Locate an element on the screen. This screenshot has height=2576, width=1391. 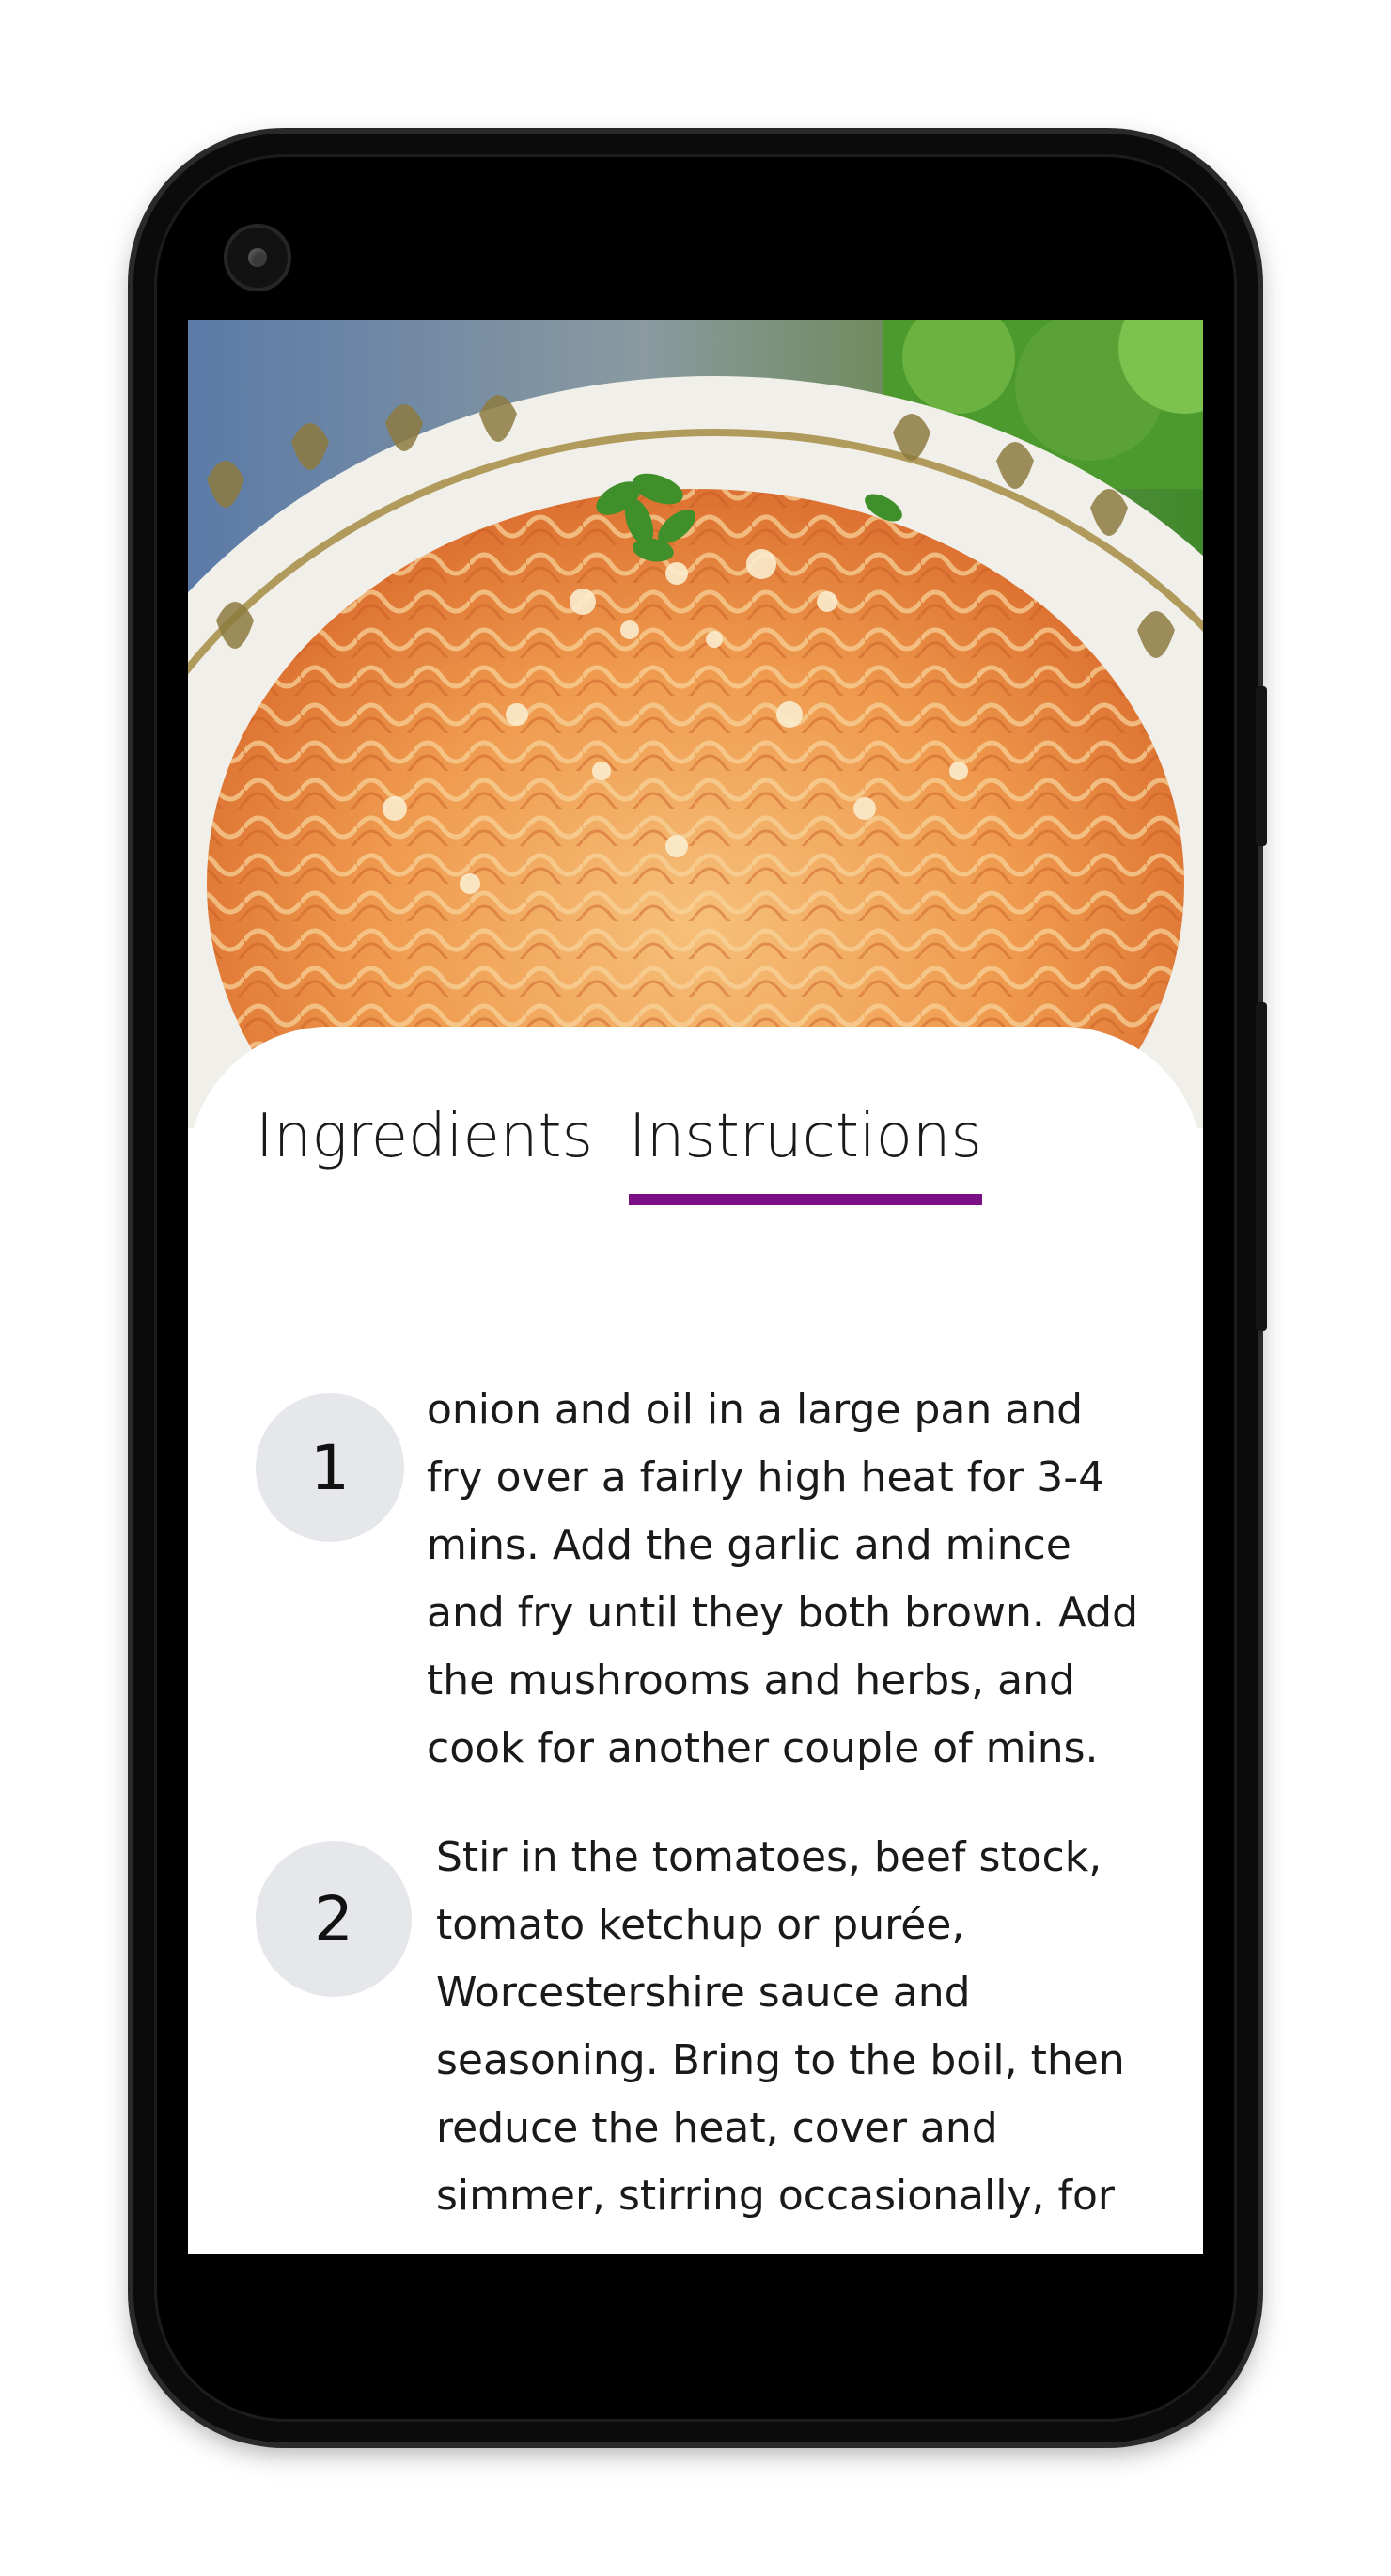
step-number-badge: 2 is located at coordinates (334, 1919).